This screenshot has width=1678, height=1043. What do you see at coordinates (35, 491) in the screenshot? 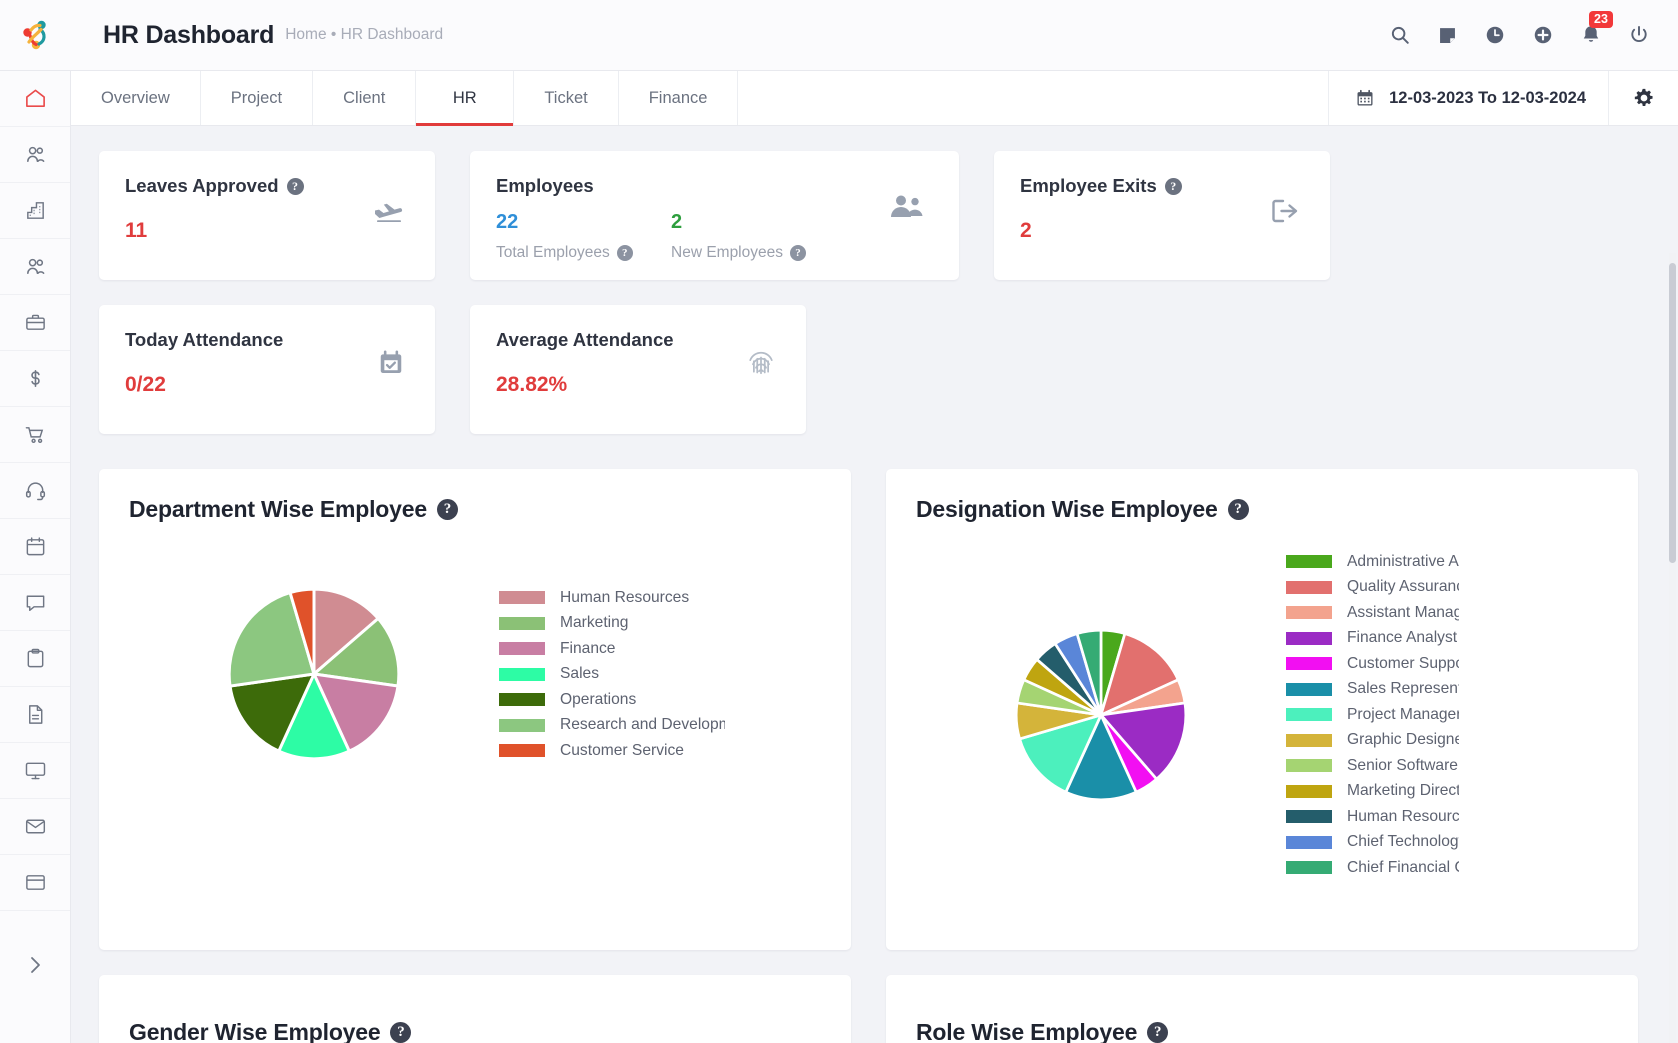
I see `sidebar-item-support` at bounding box center [35, 491].